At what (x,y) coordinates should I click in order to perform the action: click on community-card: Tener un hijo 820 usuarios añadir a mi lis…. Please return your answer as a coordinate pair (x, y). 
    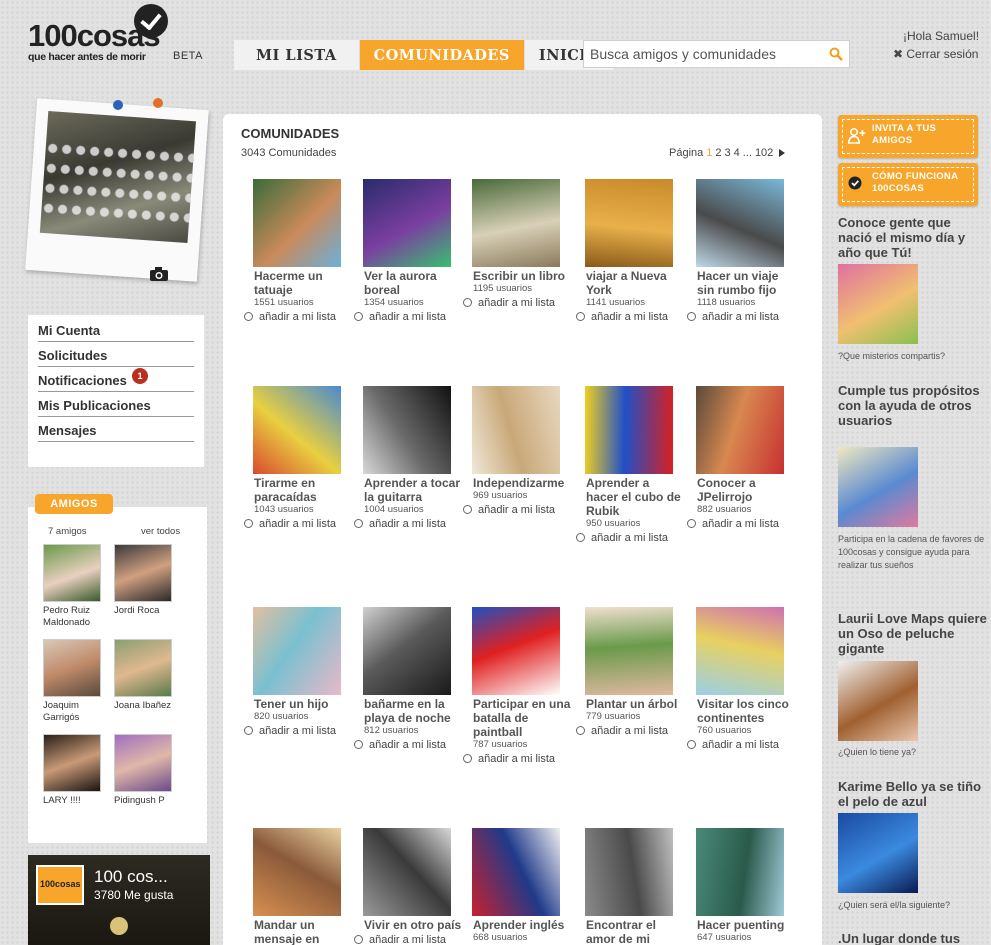
    Looking at the image, I should click on (298, 672).